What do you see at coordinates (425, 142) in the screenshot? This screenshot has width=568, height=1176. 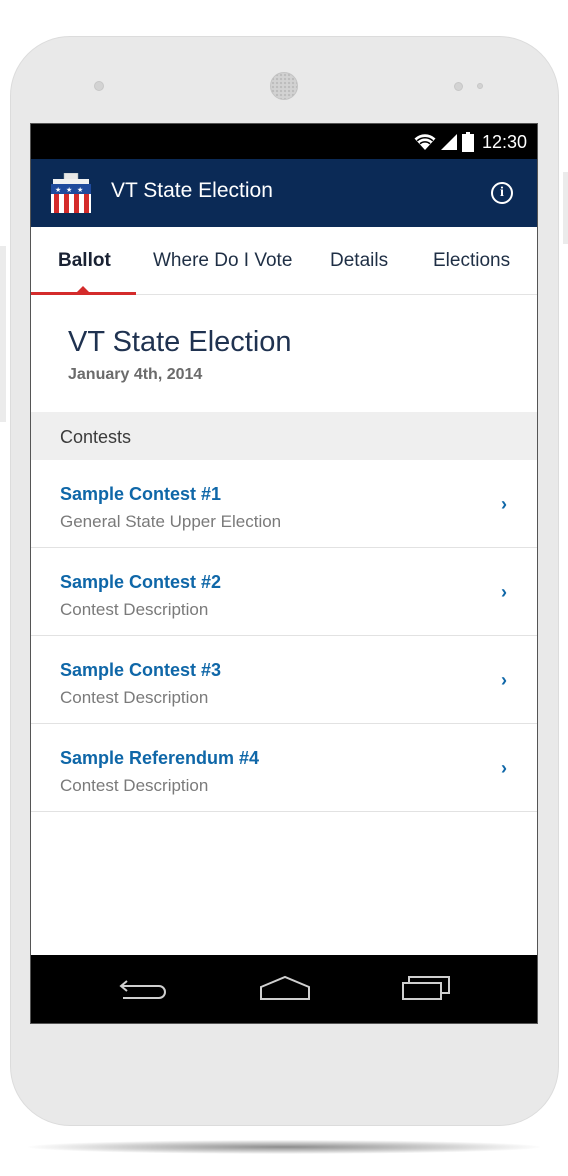 I see `wifi-icon` at bounding box center [425, 142].